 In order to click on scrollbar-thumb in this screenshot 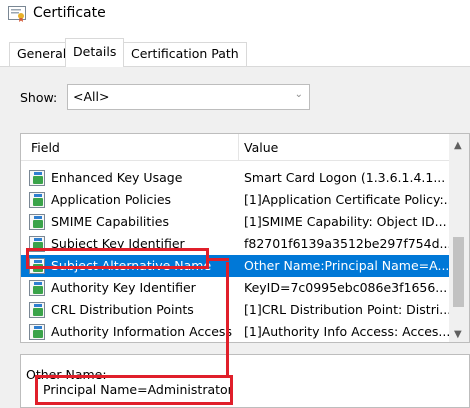, I will do `click(458, 272)`.